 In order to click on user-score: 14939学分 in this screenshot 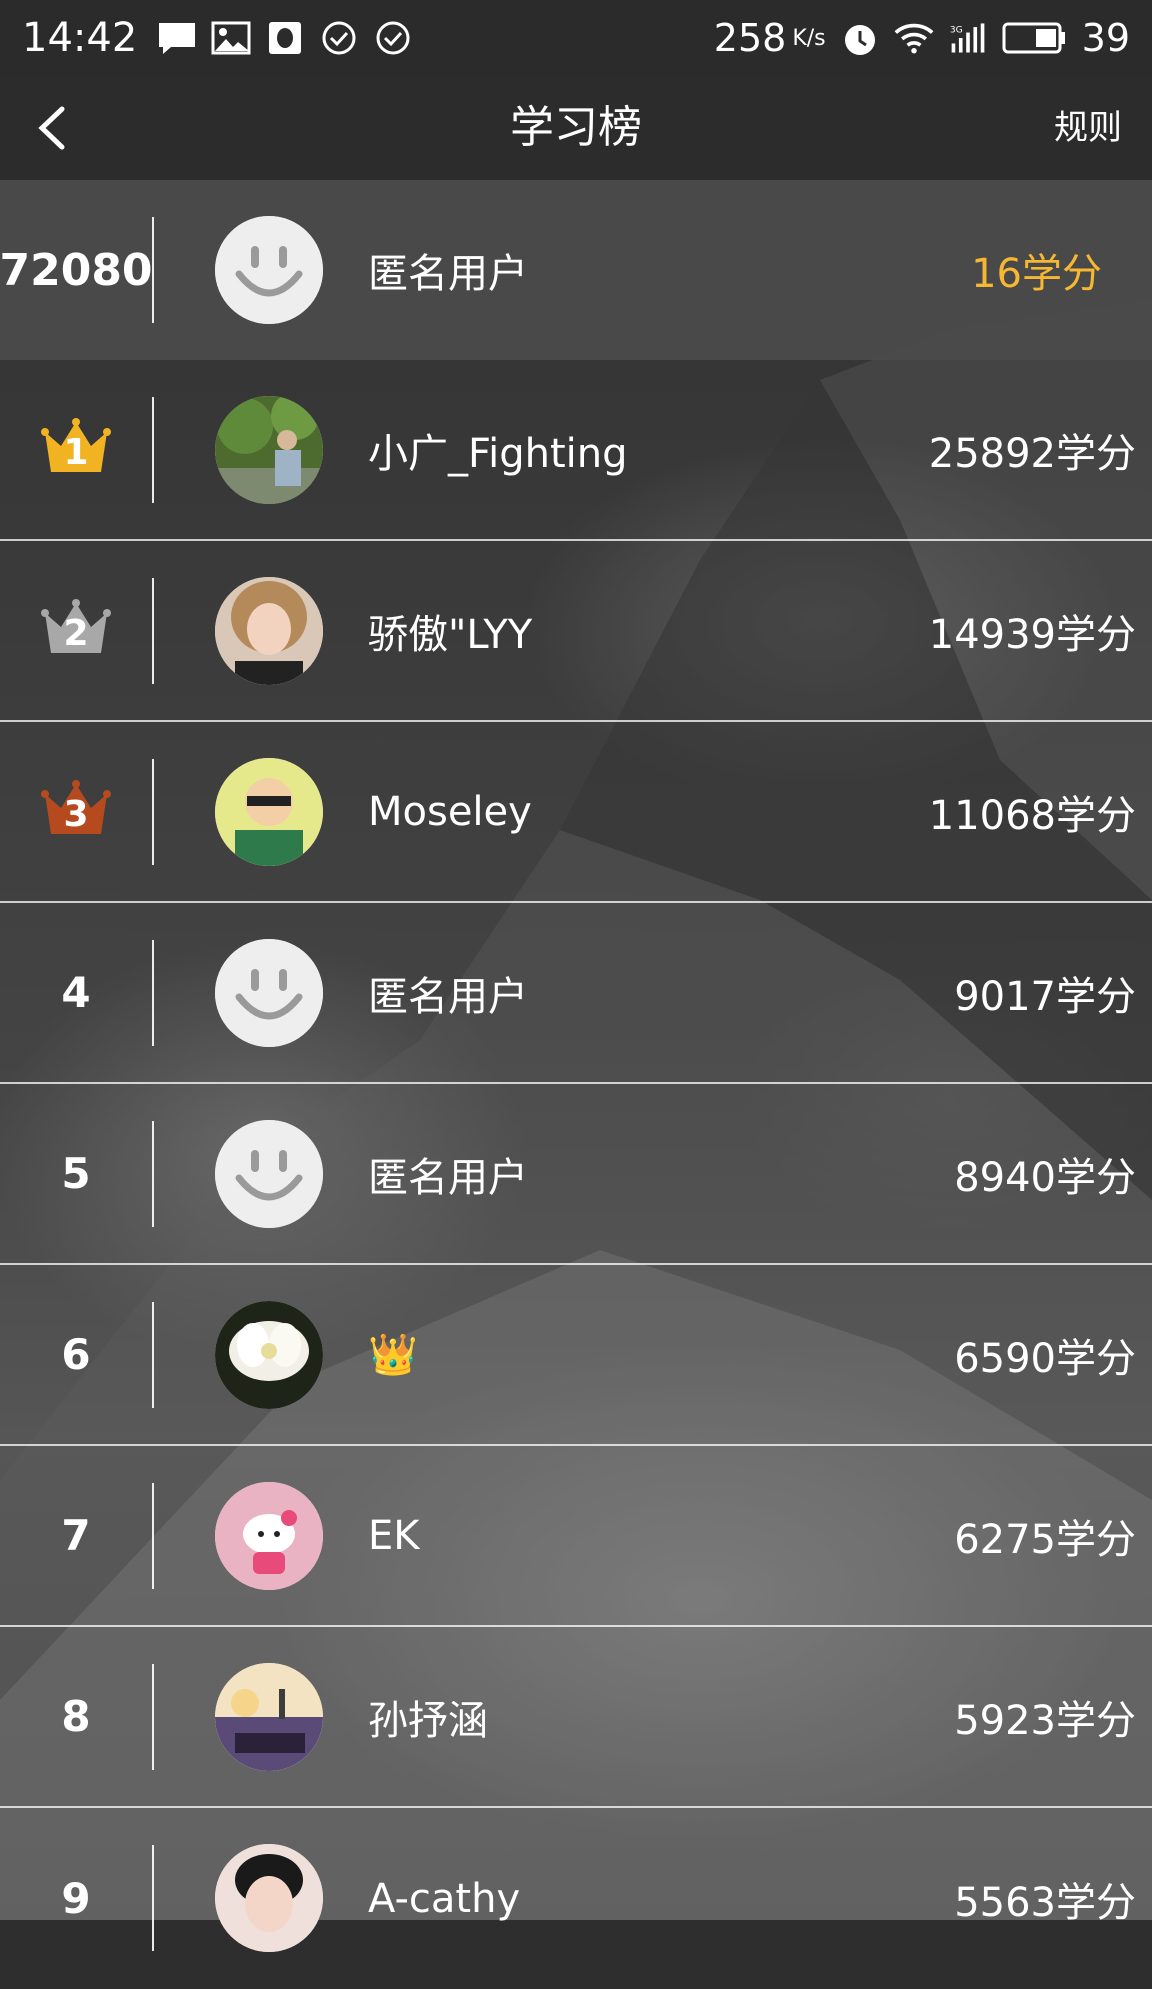, I will do `click(1032, 634)`.